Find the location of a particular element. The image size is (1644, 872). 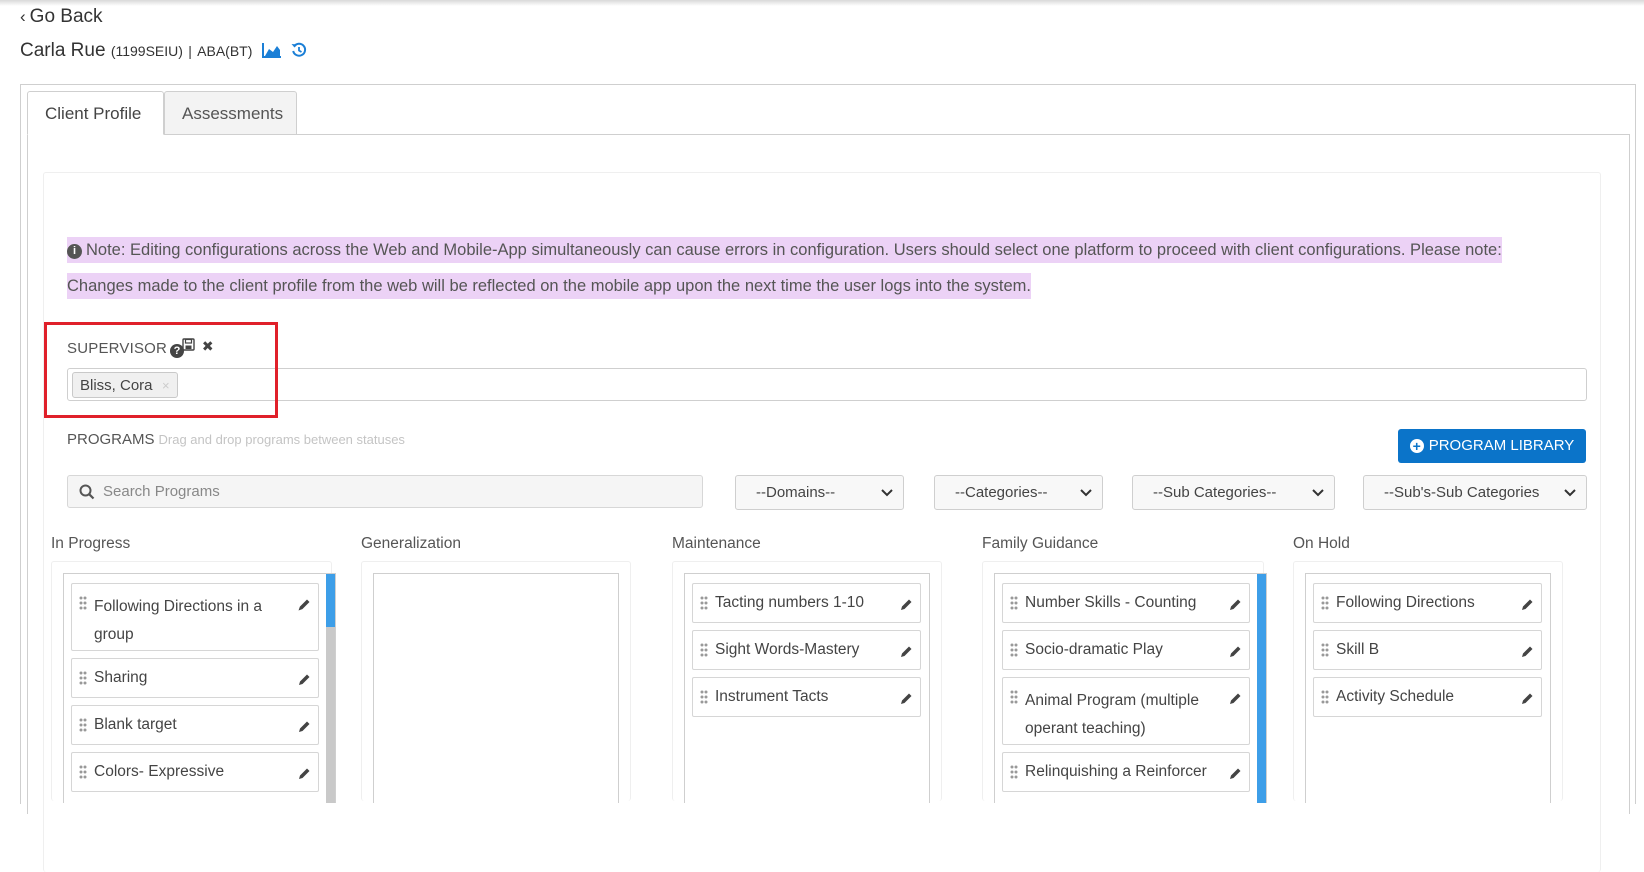

program-card: Activity Schedule is located at coordinates (1427, 697).